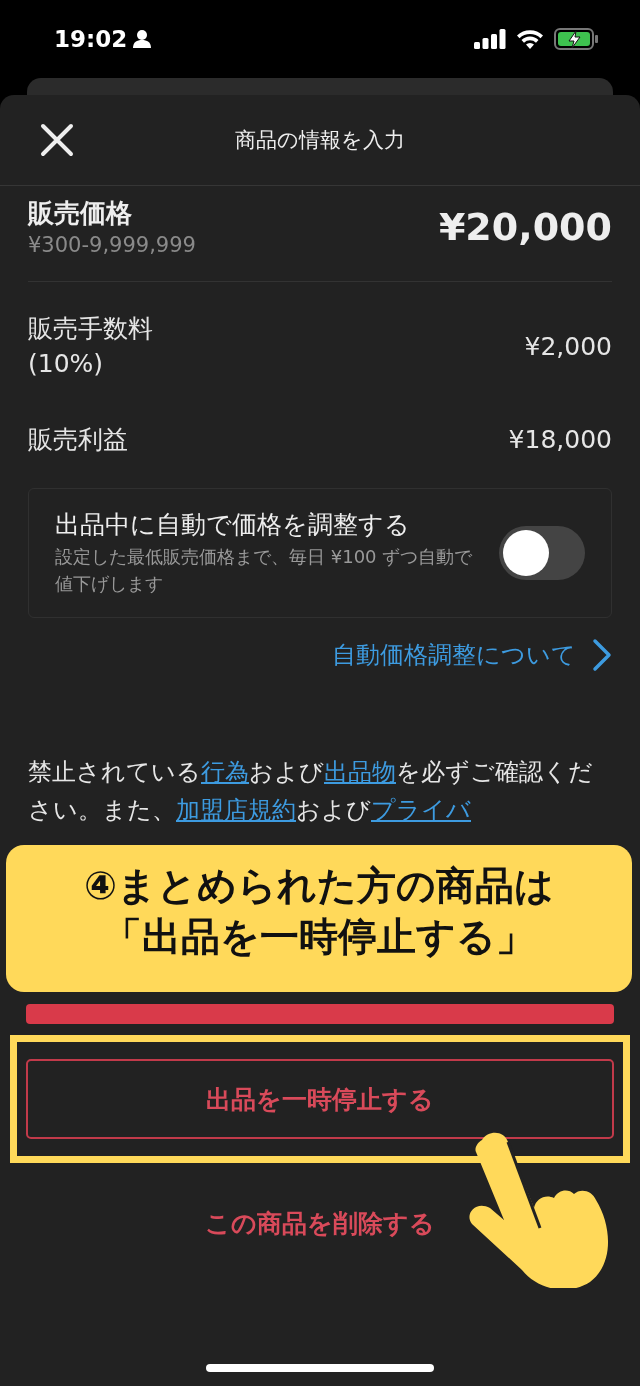 The image size is (640, 1386). I want to click on callout-banner: ④まとめられた方の商品は 「出品を一時停止する」, so click(319, 919).